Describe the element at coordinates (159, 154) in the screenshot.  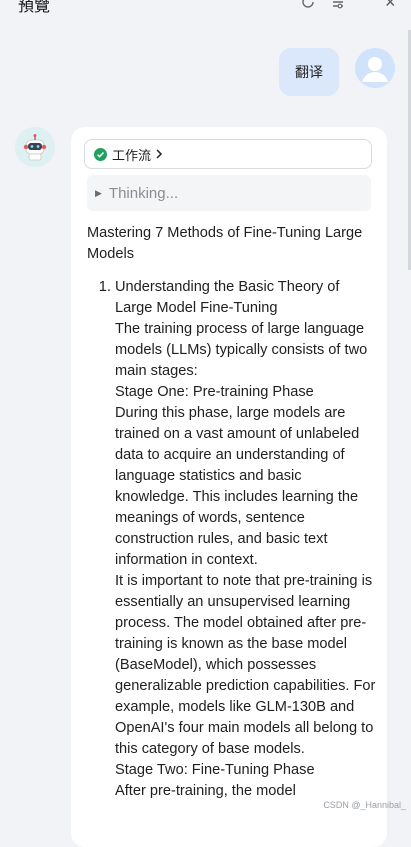
I see `chevron-right-icon` at that location.